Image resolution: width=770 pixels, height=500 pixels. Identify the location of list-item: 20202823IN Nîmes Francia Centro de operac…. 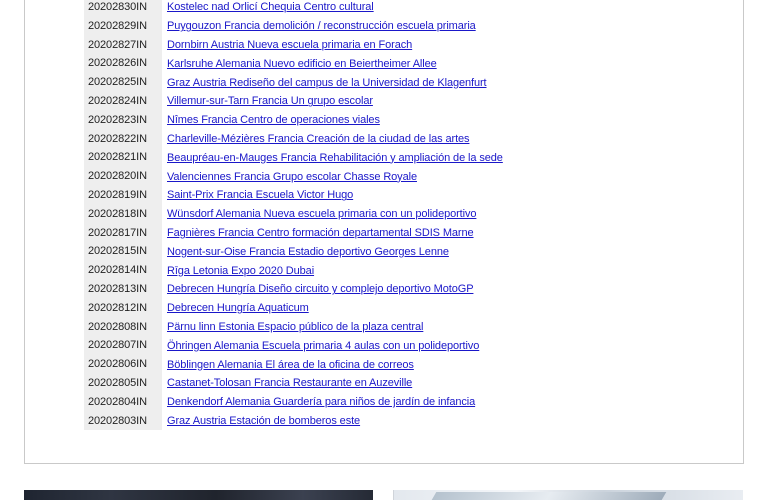
(414, 120).